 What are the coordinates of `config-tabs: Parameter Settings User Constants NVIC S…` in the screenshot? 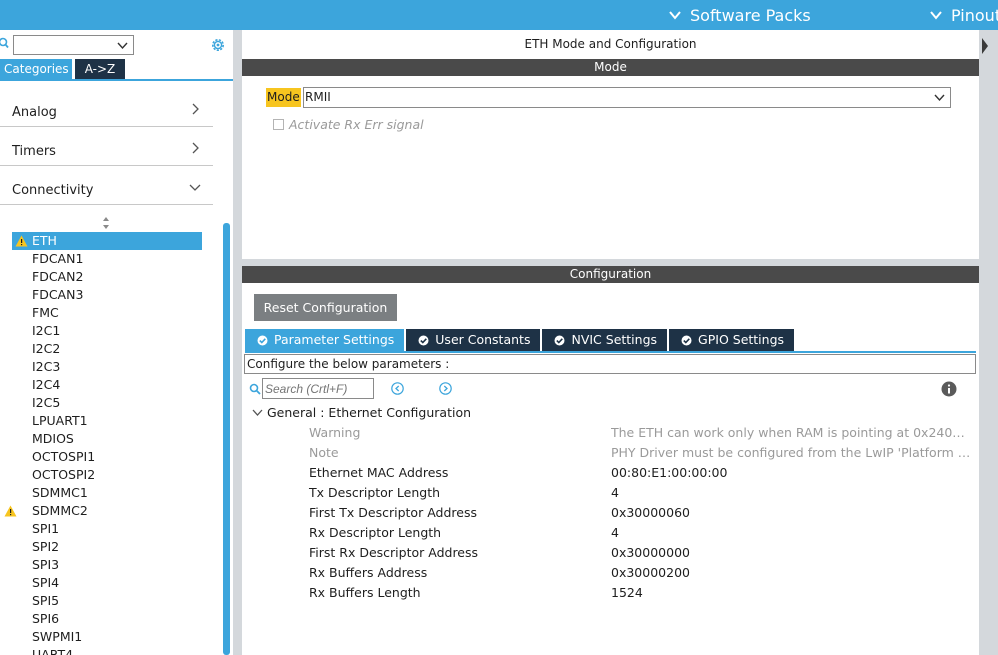 It's located at (520, 340).